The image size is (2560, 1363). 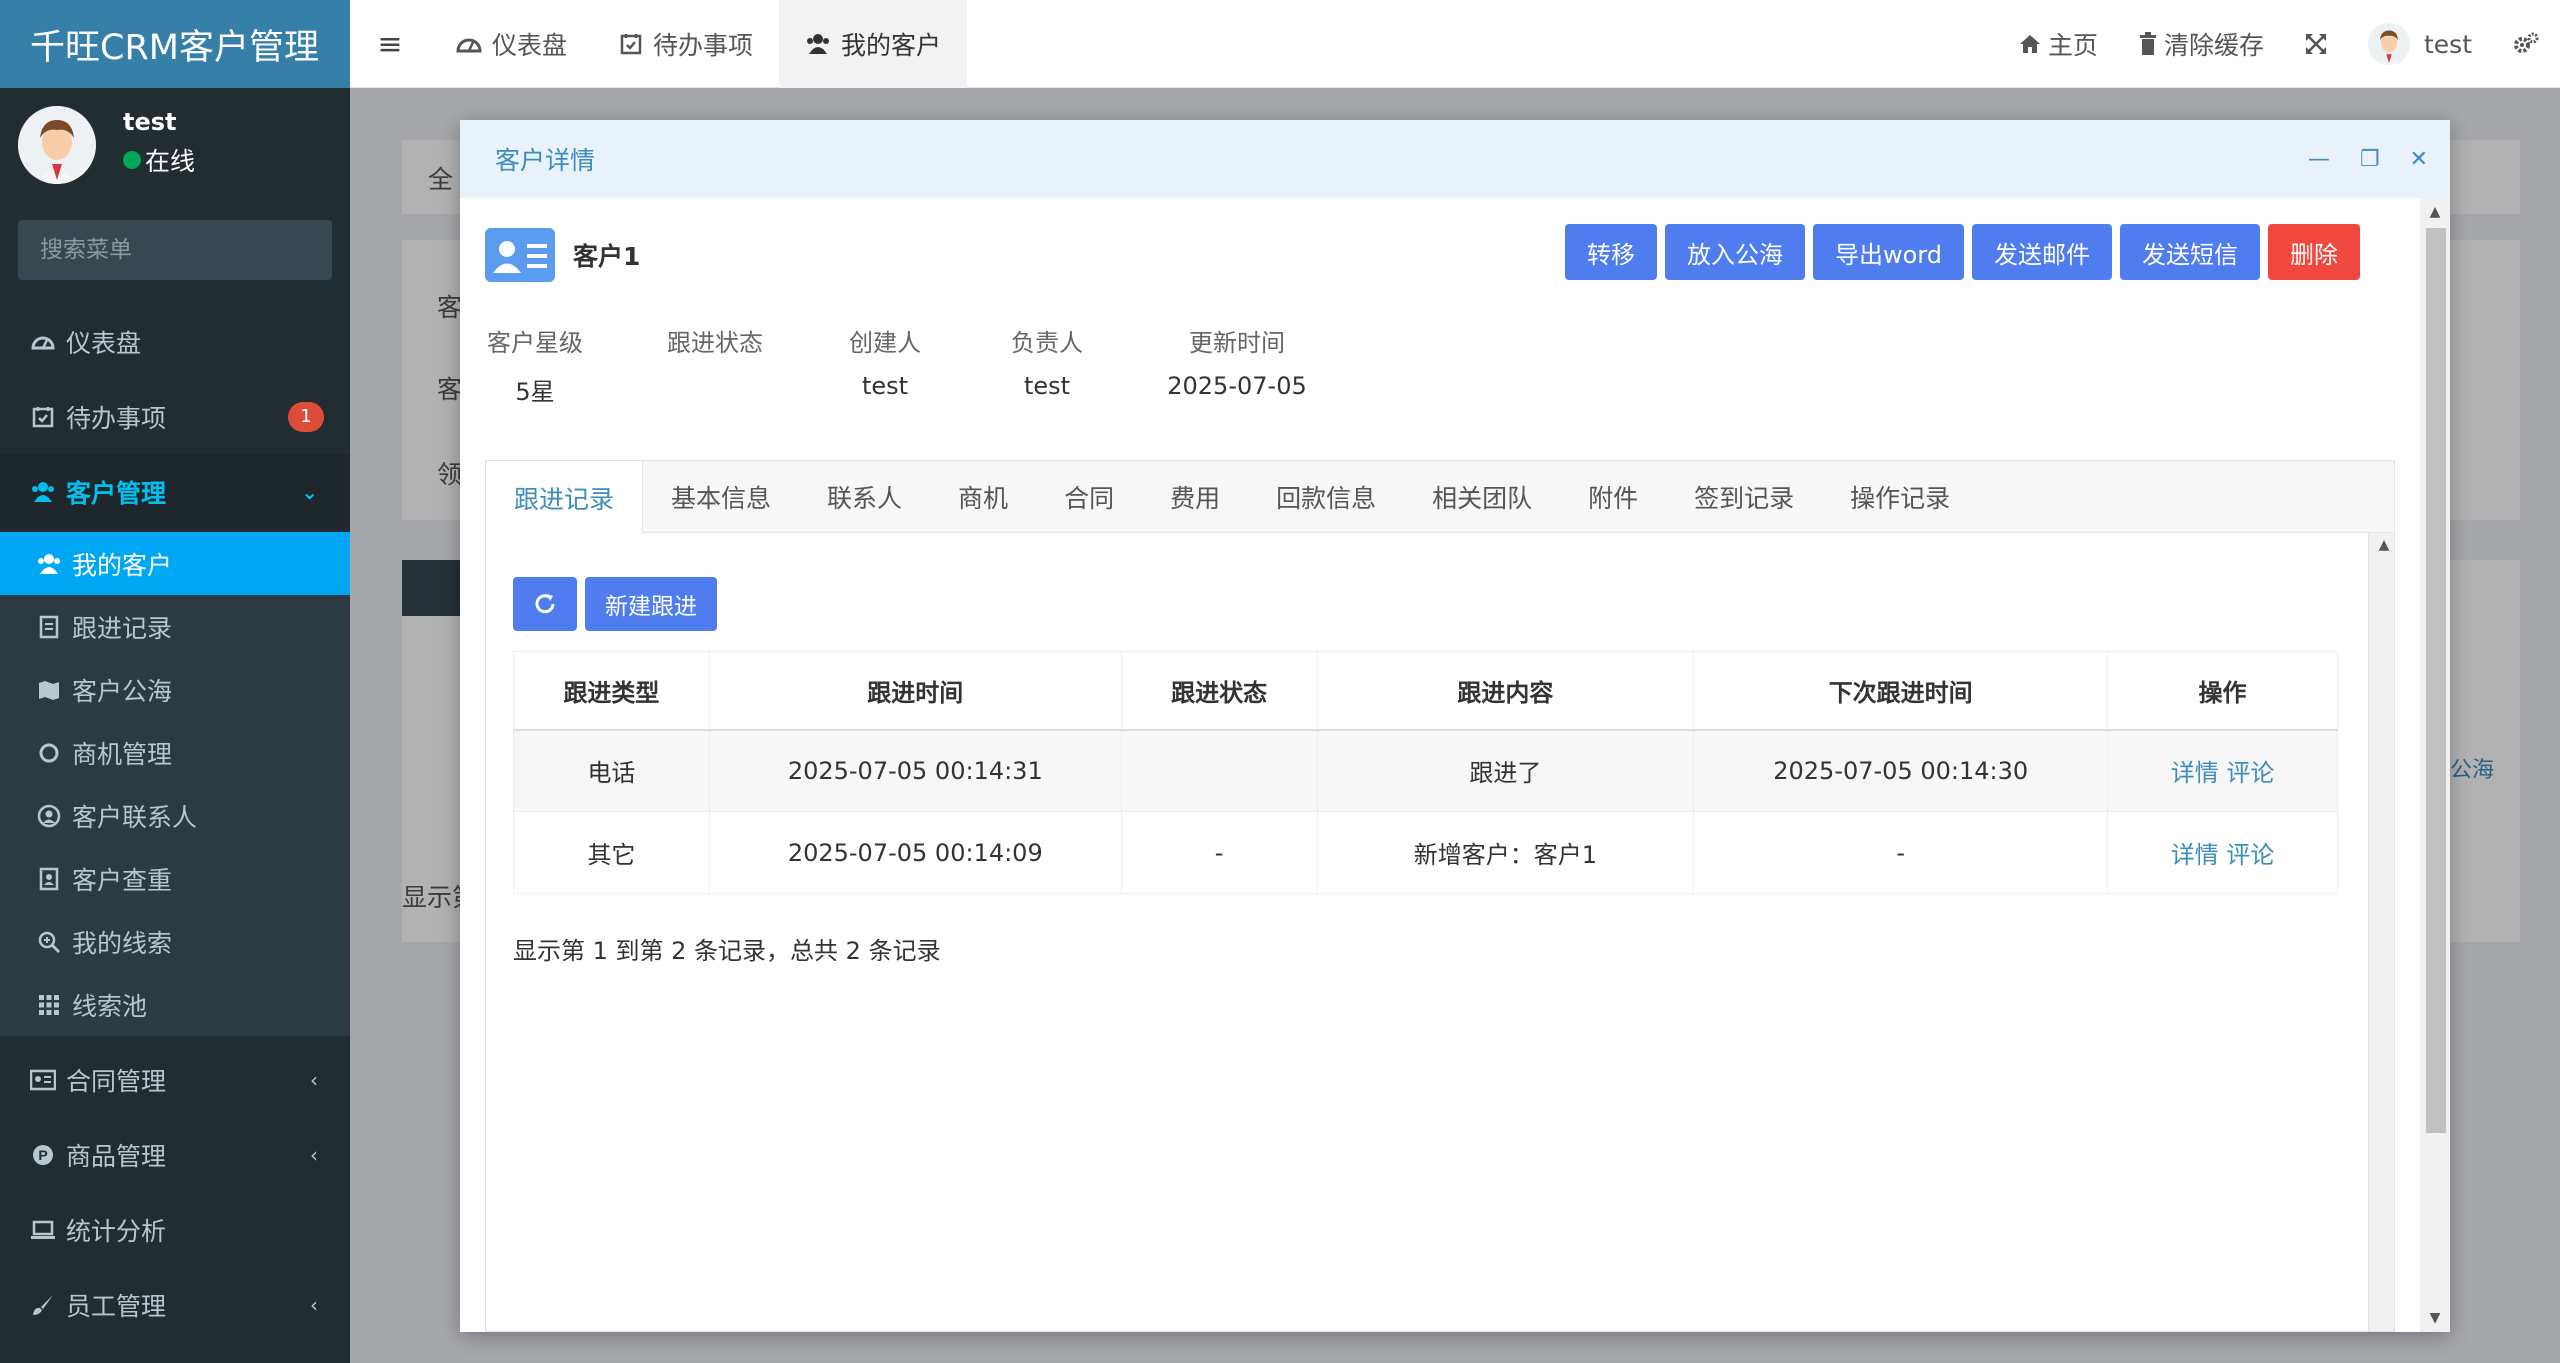 I want to click on sidebar-item-dashboard: 仪表盘, so click(x=175, y=341).